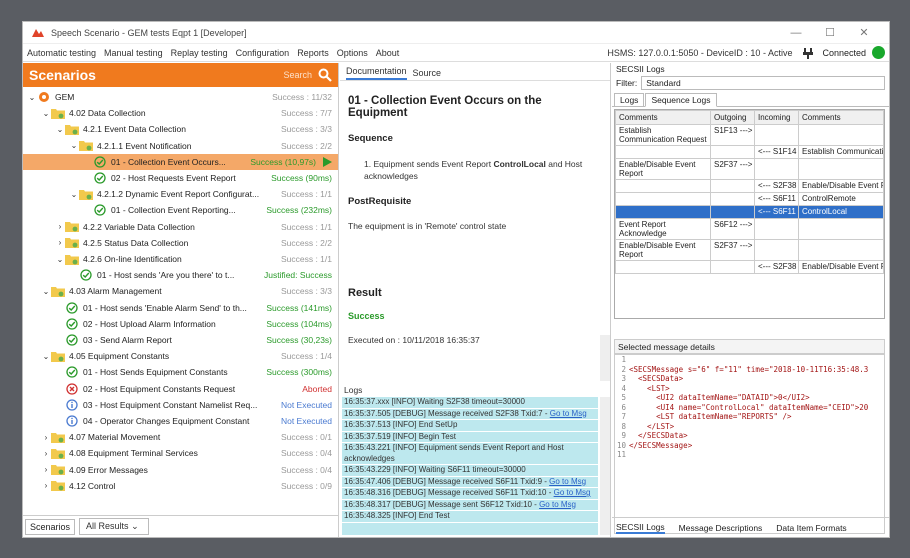 Image resolution: width=910 pixels, height=558 pixels. I want to click on search-label: Search, so click(297, 75).